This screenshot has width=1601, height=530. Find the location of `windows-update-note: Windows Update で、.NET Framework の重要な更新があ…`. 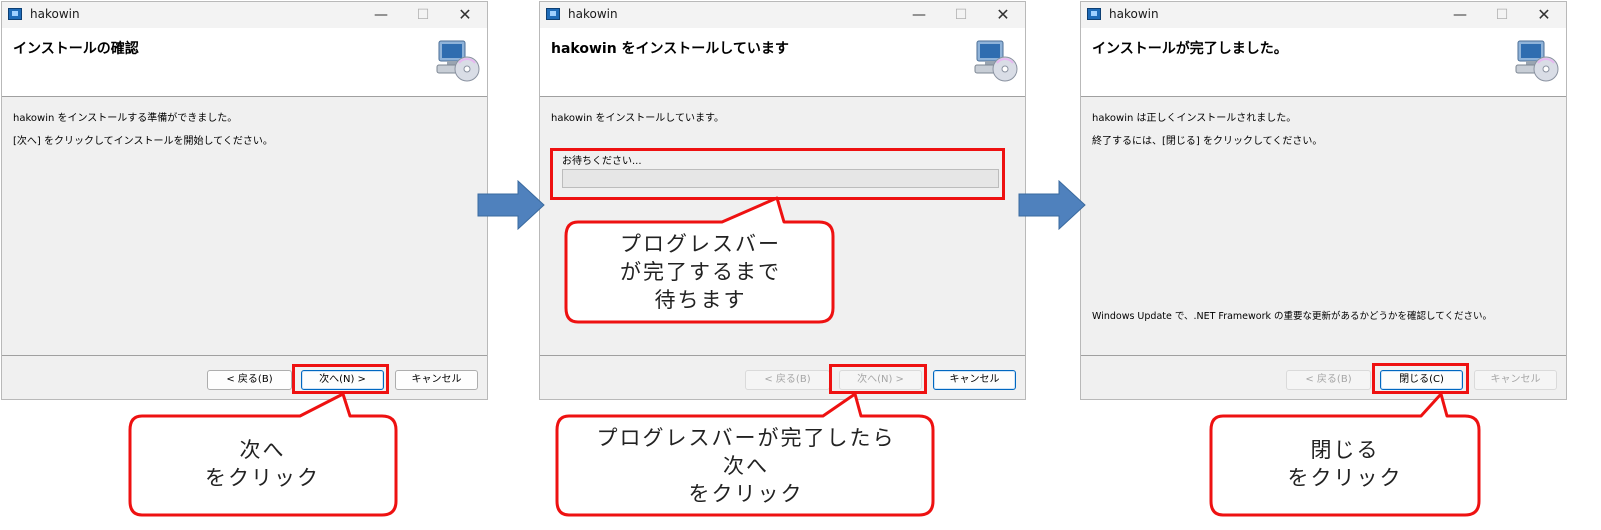

windows-update-note: Windows Update で、.NET Framework の重要な更新があ… is located at coordinates (1292, 316).